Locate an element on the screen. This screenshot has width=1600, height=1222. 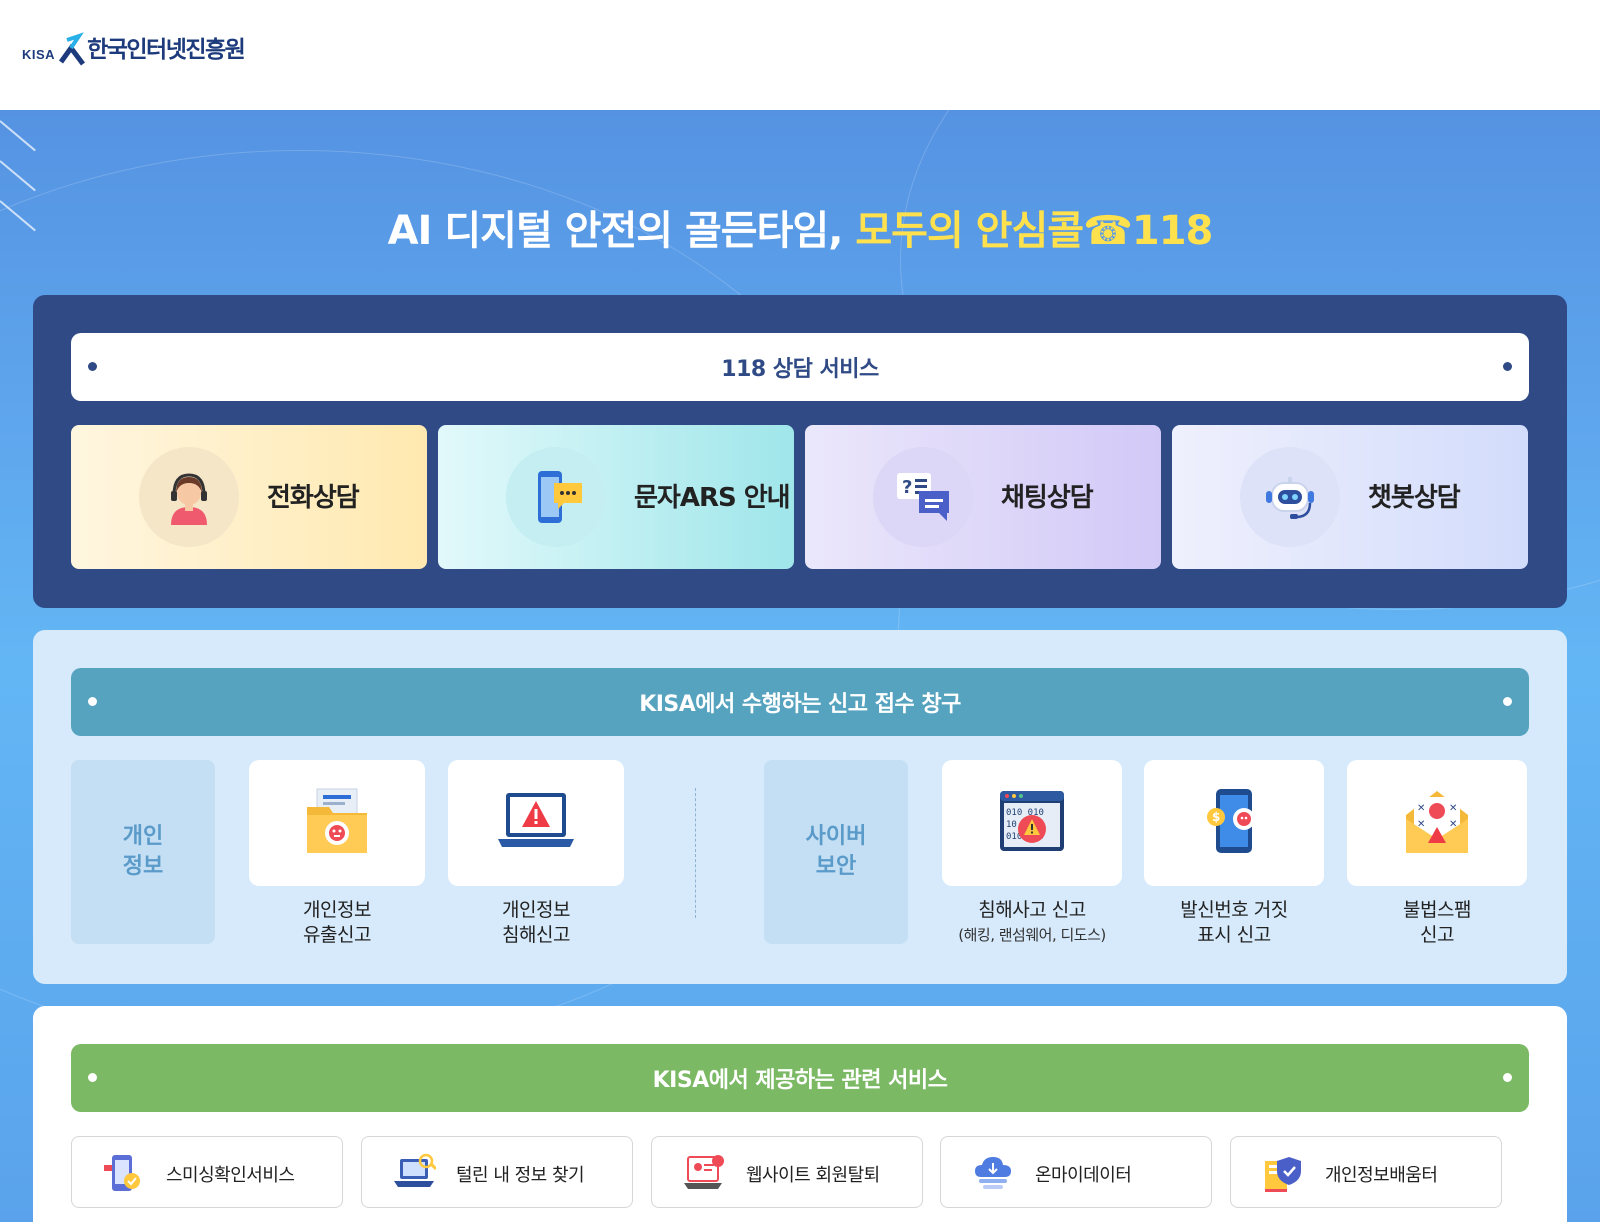
service-leaked-info-search: 털린 내 정보 찾기 is located at coordinates (497, 1172).